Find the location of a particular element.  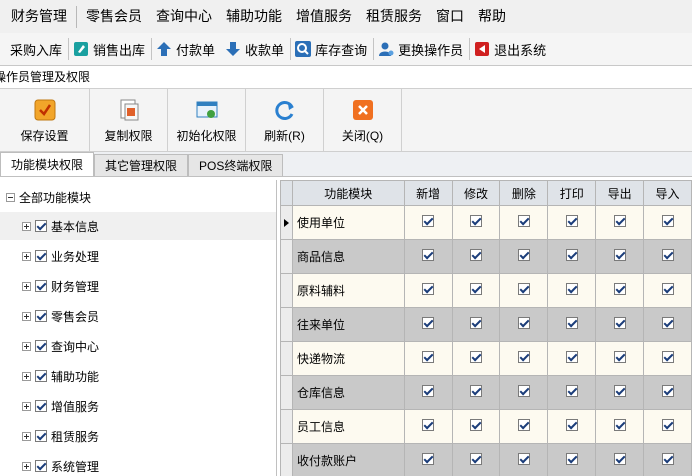

column-header: 修改 is located at coordinates (476, 193).